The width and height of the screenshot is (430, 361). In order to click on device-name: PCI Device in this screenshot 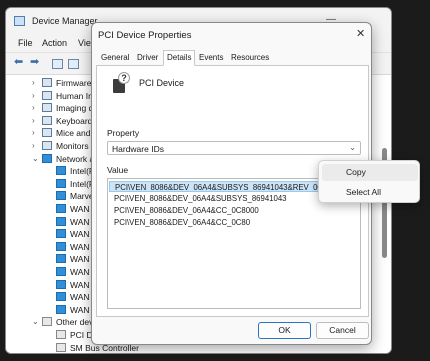, I will do `click(162, 83)`.